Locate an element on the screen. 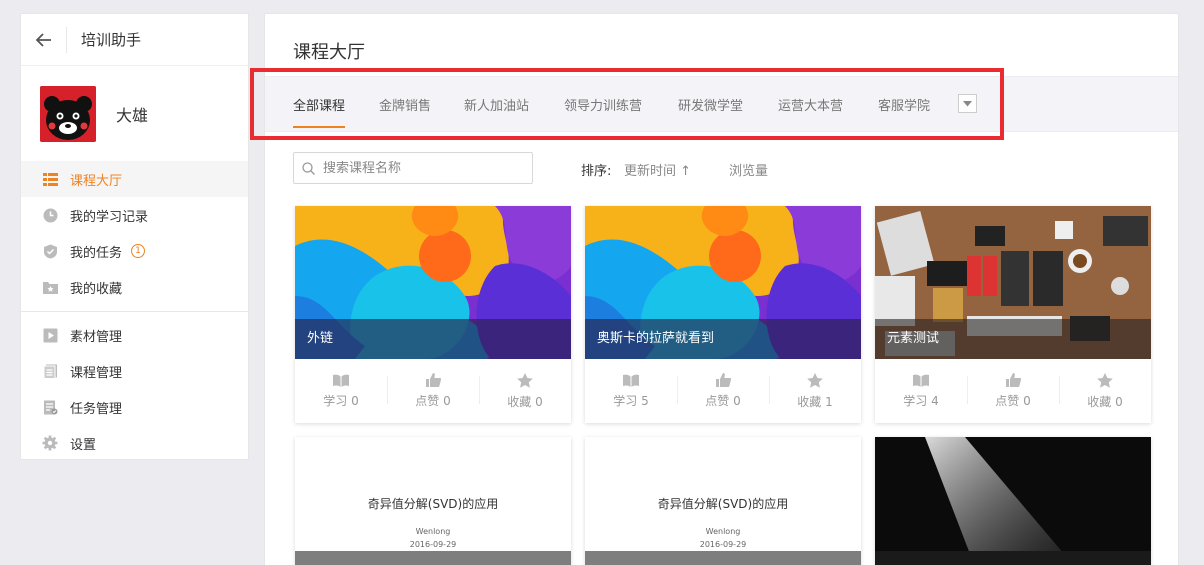 This screenshot has height=565, width=1204. sidebar-item-study-records: 我的学习记录 is located at coordinates (134, 215).